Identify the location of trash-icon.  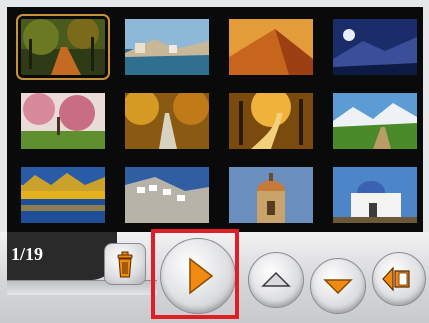
(125, 264).